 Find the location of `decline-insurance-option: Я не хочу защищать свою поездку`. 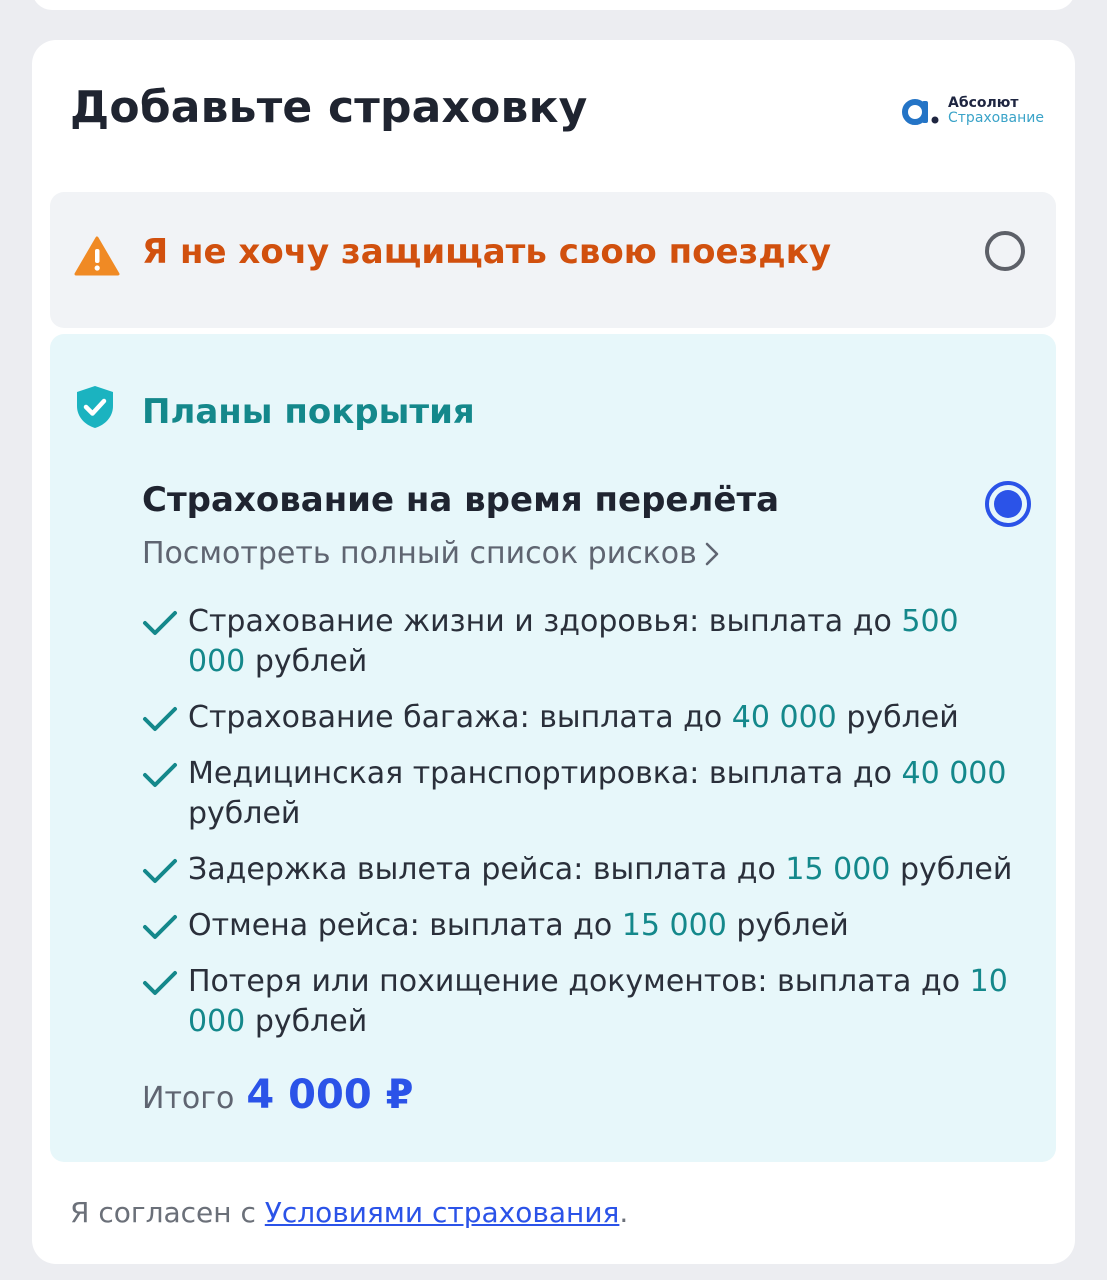

decline-insurance-option: Я не хочу защищать свою поездку is located at coordinates (553, 260).